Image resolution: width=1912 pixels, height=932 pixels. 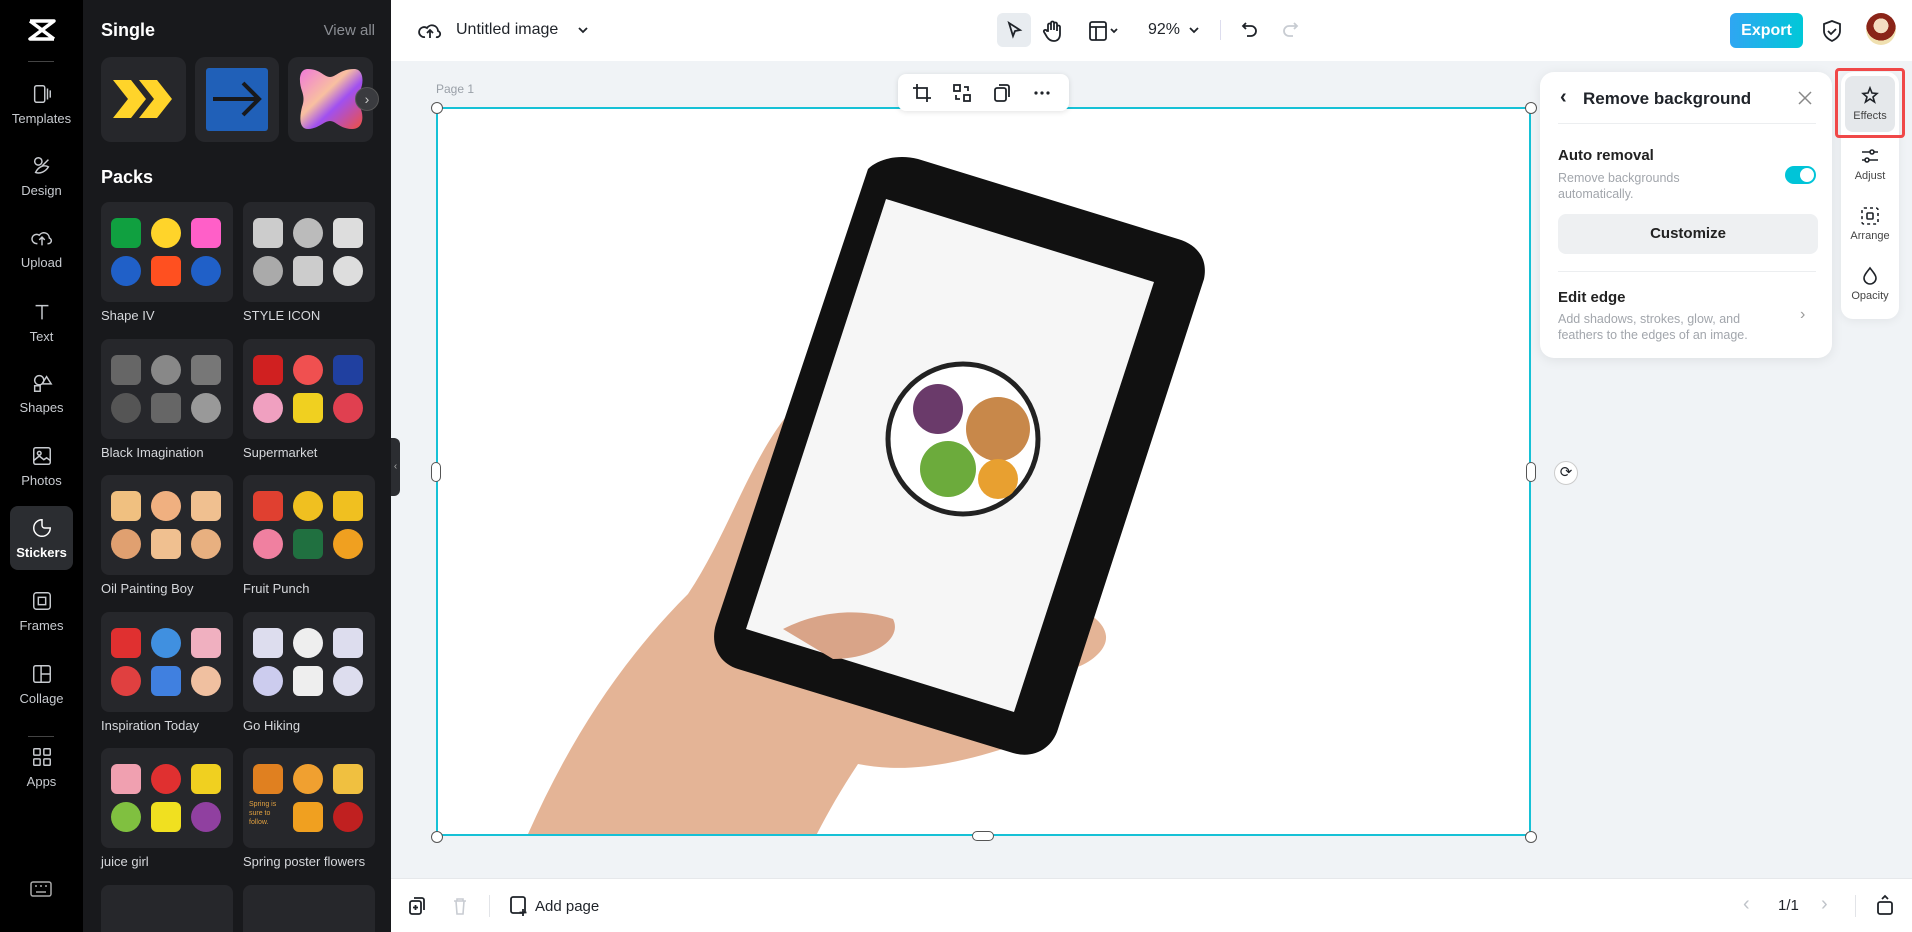 What do you see at coordinates (282, 315) in the screenshot?
I see `sticker-pack-label: STYLE ICON` at bounding box center [282, 315].